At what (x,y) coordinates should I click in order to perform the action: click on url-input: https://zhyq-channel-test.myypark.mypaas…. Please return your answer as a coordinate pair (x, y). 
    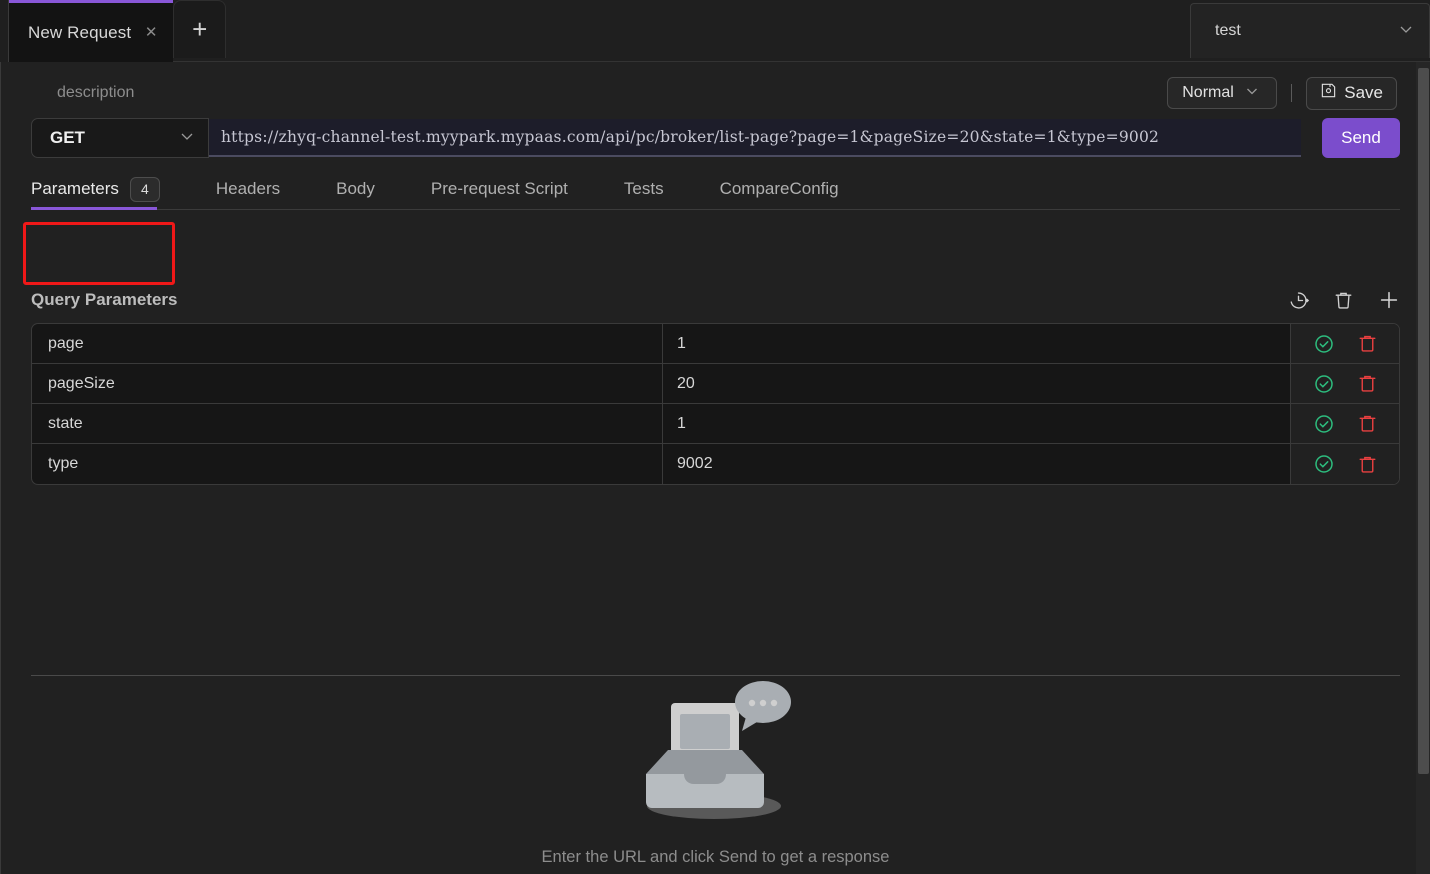
    Looking at the image, I should click on (755, 138).